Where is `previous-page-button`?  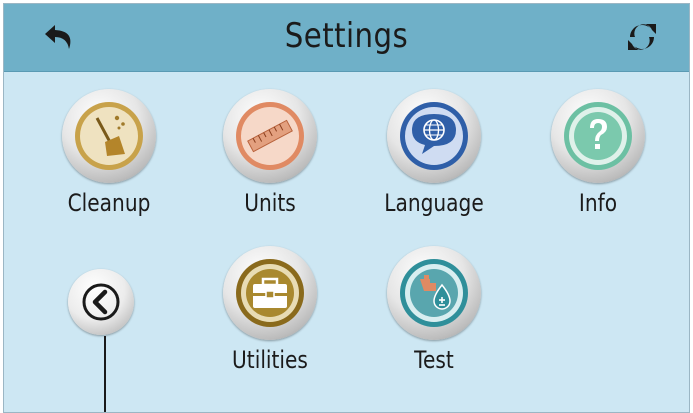
previous-page-button is located at coordinates (101, 302).